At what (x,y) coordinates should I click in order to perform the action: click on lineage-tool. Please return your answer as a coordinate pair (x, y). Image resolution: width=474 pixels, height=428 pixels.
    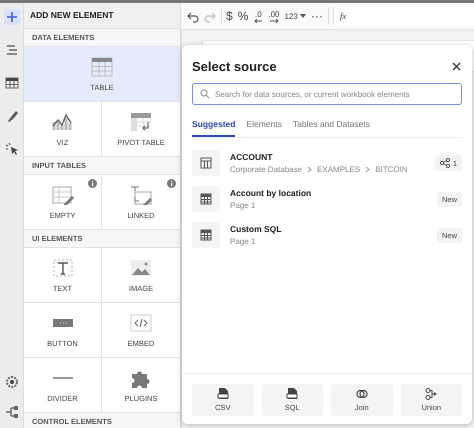
    Looking at the image, I should click on (12, 412).